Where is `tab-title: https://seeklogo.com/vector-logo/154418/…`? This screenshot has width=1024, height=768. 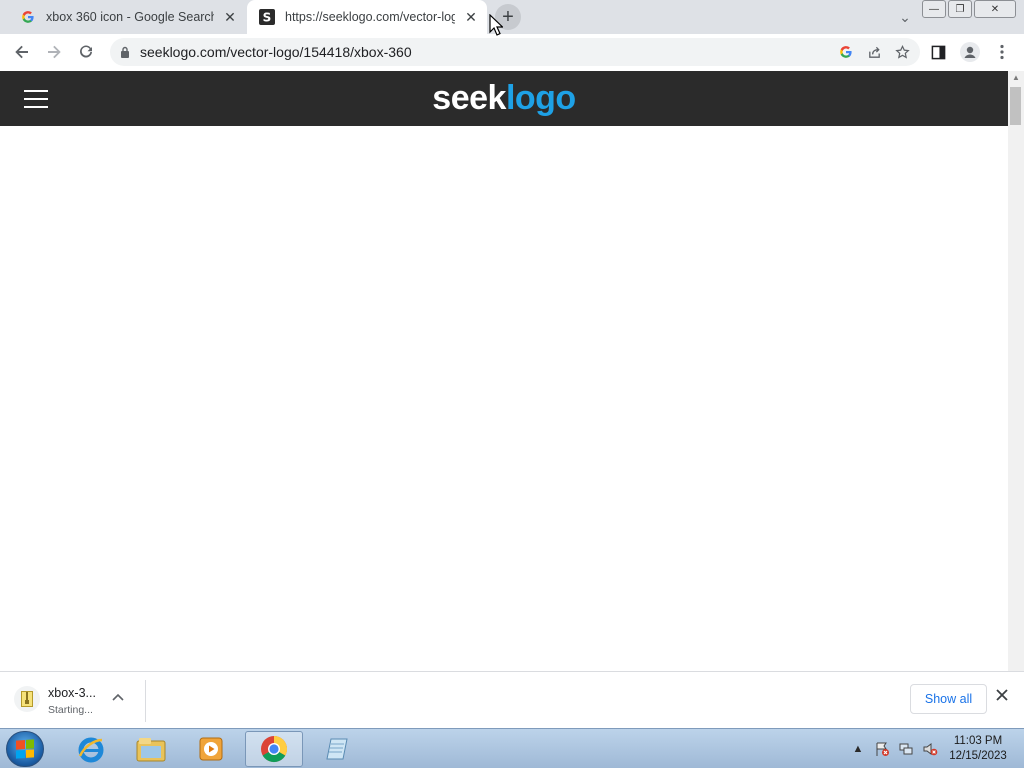
tab-title: https://seeklogo.com/vector-logo/154418/… is located at coordinates (370, 17).